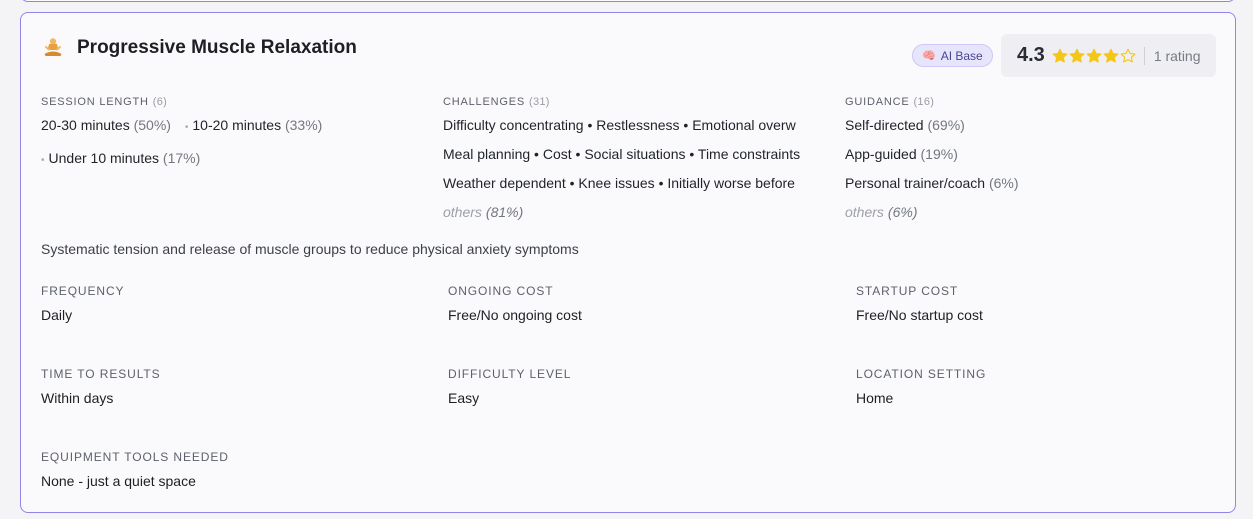 The height and width of the screenshot is (519, 1253). Describe the element at coordinates (236, 303) in the screenshot. I see `attribute-frequency: FREQUENCY Daily` at that location.